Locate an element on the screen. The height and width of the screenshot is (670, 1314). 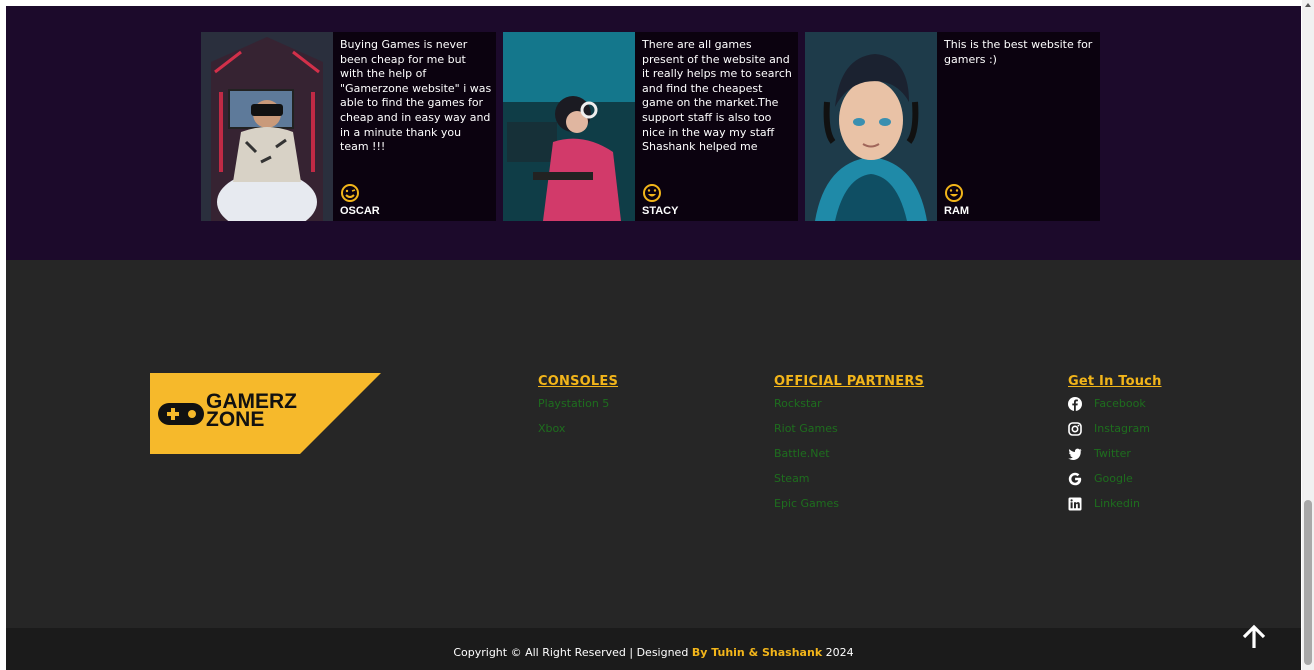
designer-credit: By Tuhin & Shashank is located at coordinates (757, 652).